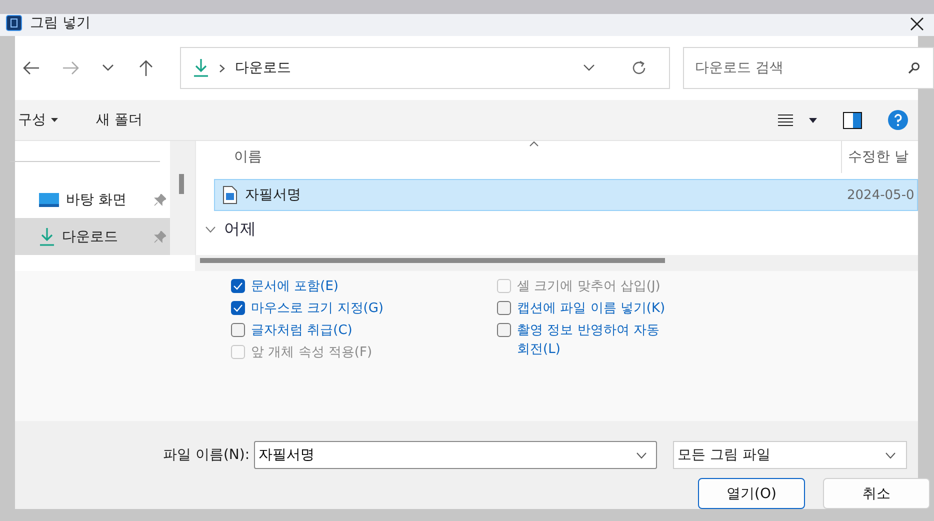 This screenshot has height=521, width=934. Describe the element at coordinates (316, 308) in the screenshot. I see `checkbox-option: 마우스로 크기 지정(G)` at that location.